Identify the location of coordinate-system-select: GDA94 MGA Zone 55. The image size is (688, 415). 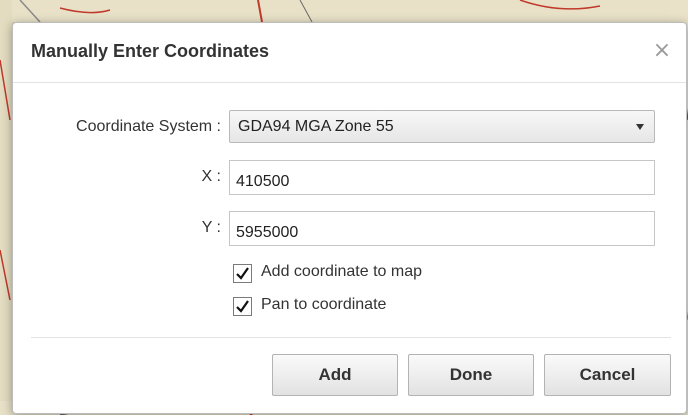
(442, 126).